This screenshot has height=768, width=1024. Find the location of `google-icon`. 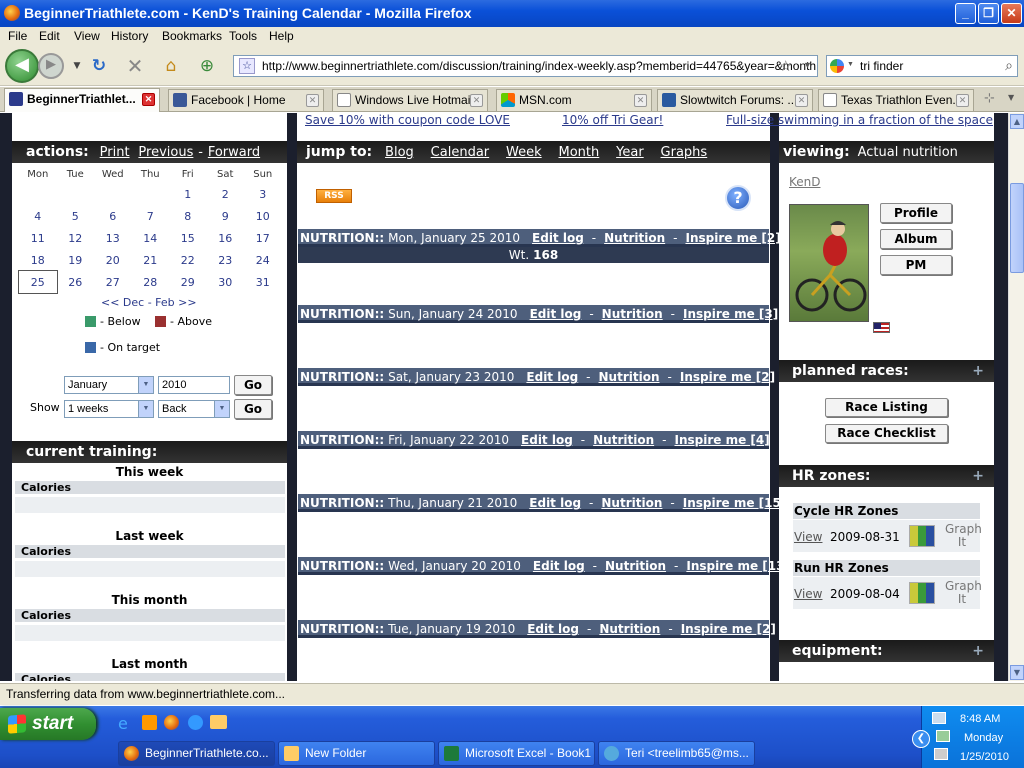

google-icon is located at coordinates (837, 66).